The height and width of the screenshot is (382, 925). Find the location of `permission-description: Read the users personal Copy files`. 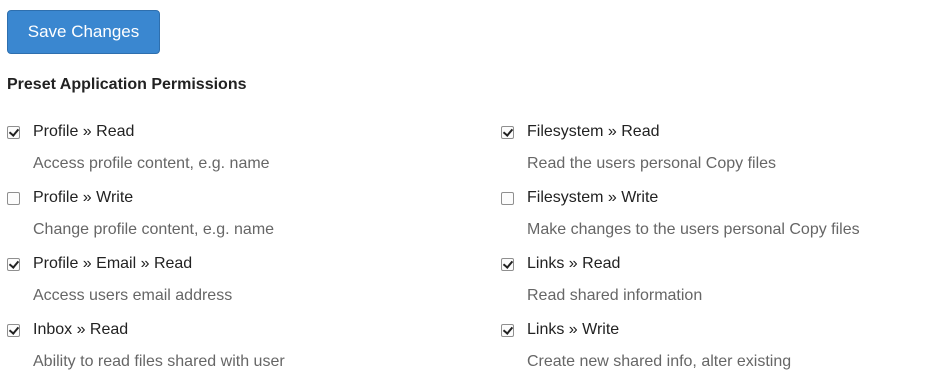

permission-description: Read the users personal Copy files is located at coordinates (652, 163).